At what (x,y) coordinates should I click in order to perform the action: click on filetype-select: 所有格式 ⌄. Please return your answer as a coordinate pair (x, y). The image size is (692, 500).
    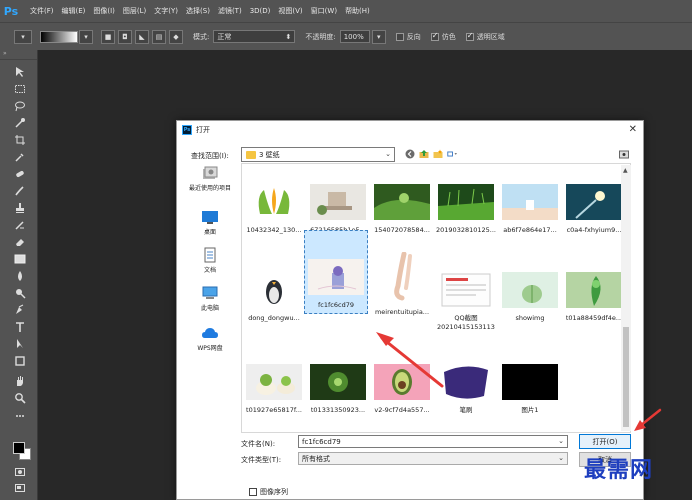
    Looking at the image, I should click on (433, 458).